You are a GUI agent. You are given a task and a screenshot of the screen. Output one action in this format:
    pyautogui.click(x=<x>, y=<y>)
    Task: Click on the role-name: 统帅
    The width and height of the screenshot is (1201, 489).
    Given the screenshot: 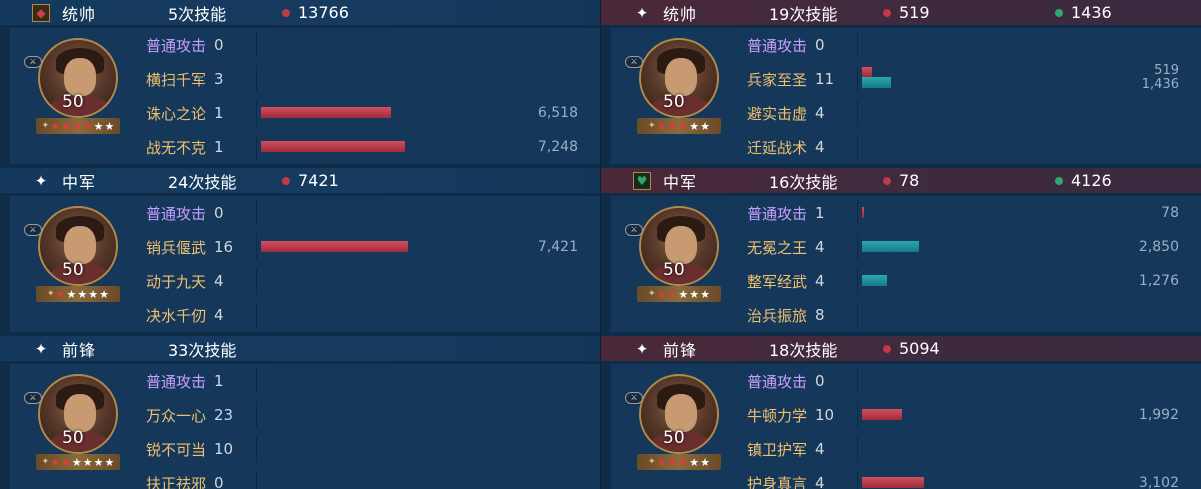 What is the action you would take?
    pyautogui.click(x=79, y=14)
    